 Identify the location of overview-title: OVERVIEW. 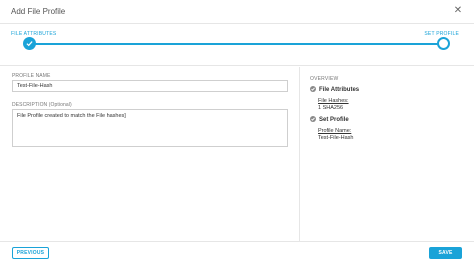
(324, 79).